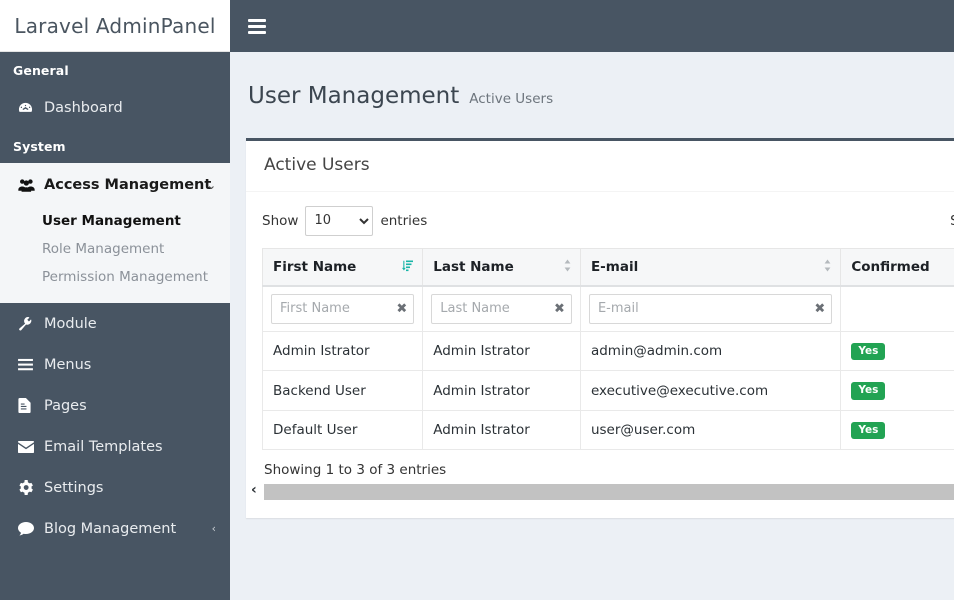 The image size is (954, 600). I want to click on page-subtitle: Active Users, so click(511, 99).